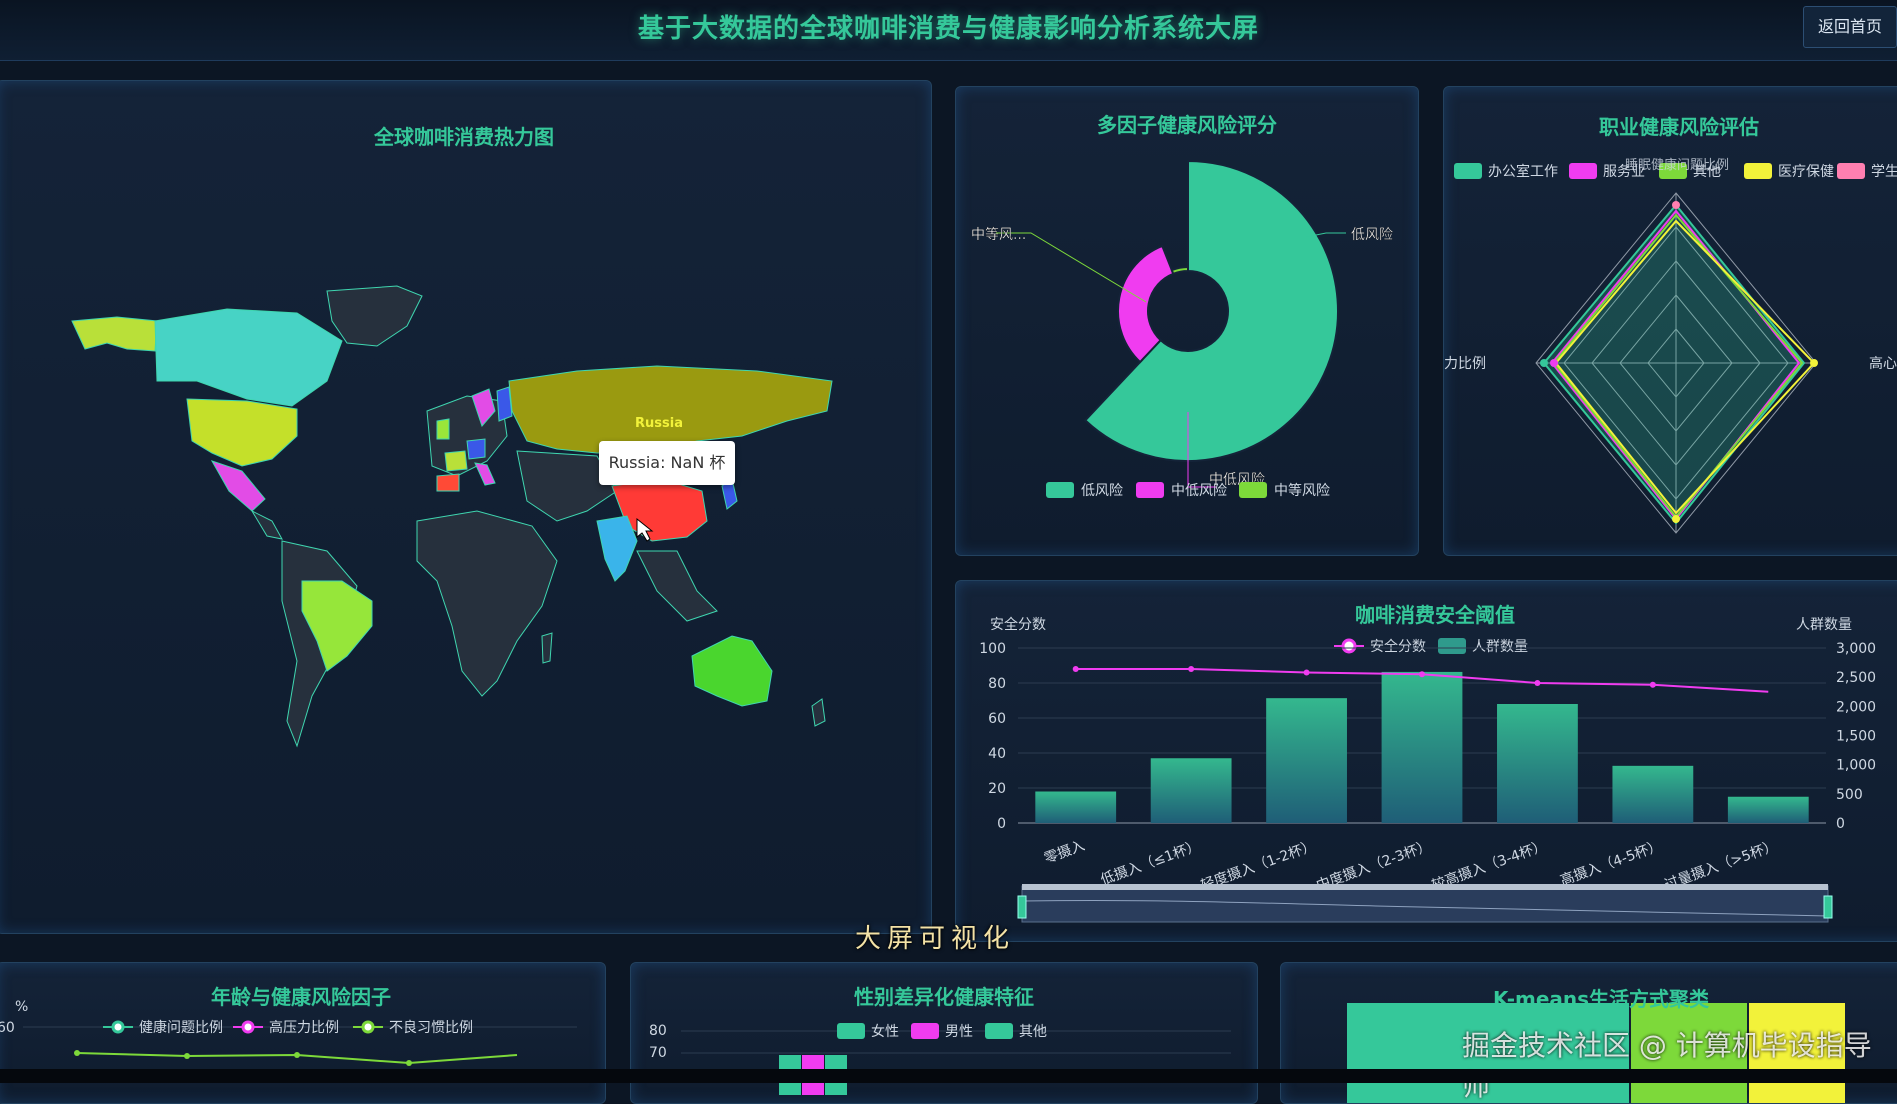  Describe the element at coordinates (1425, 903) in the screenshot. I see `data-zoom-slider` at that location.